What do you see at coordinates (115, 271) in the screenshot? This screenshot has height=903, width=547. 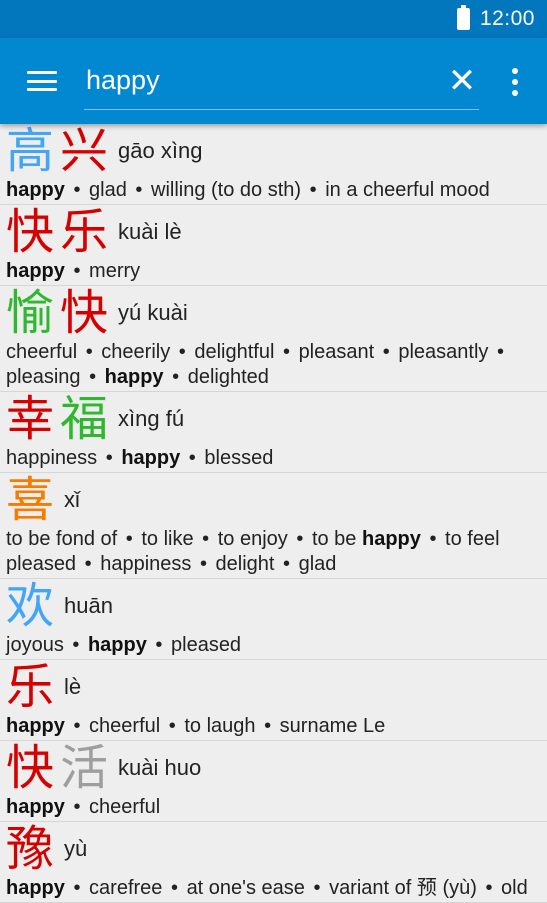 I see `definition-term: merry` at bounding box center [115, 271].